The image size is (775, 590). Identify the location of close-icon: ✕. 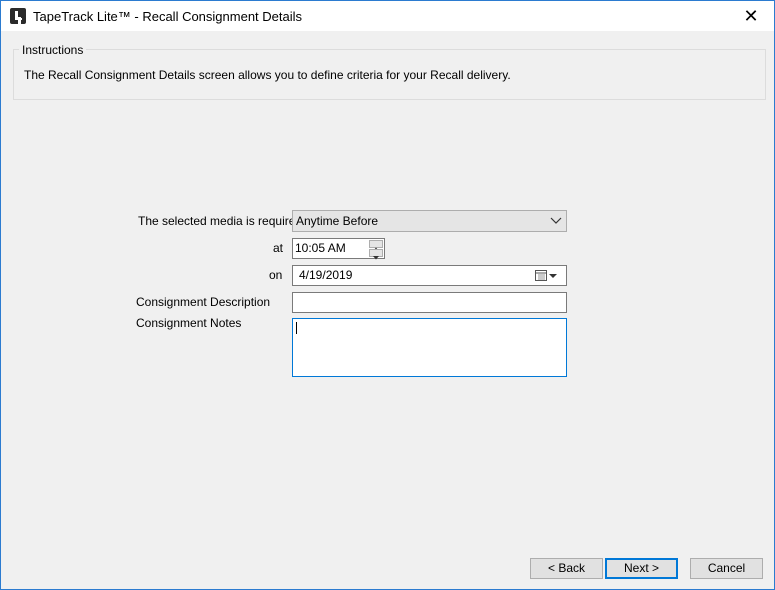
(751, 16).